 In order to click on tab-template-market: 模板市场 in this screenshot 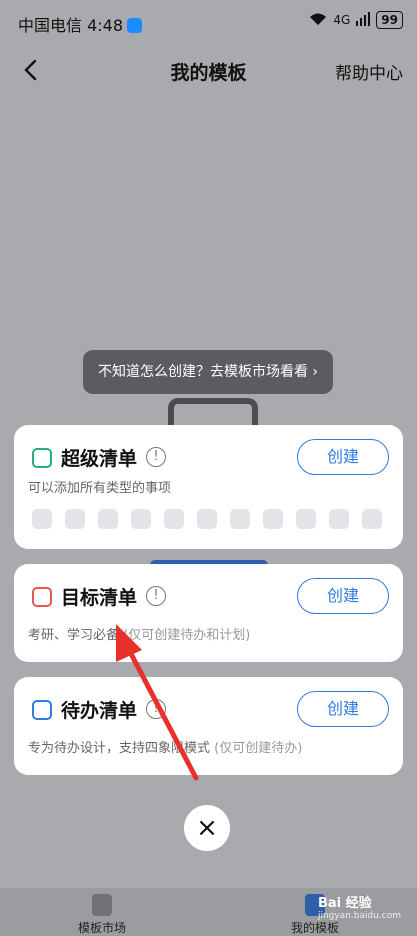, I will do `click(102, 912)`.